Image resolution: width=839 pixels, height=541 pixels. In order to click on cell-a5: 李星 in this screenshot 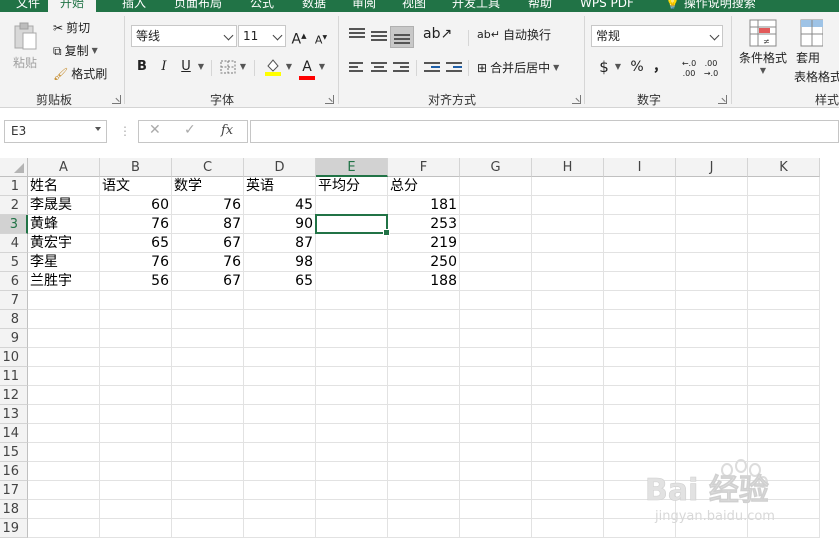, I will do `click(64, 262)`.